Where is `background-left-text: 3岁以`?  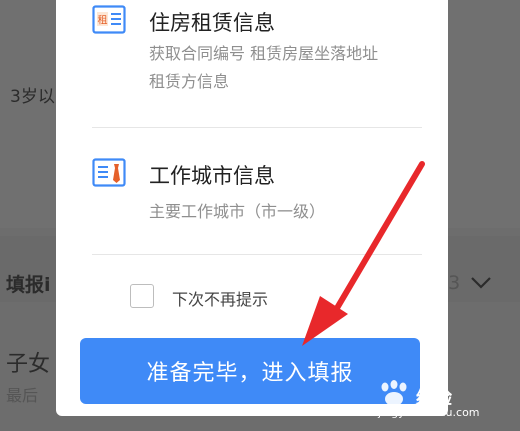
background-left-text: 3岁以 is located at coordinates (32, 97).